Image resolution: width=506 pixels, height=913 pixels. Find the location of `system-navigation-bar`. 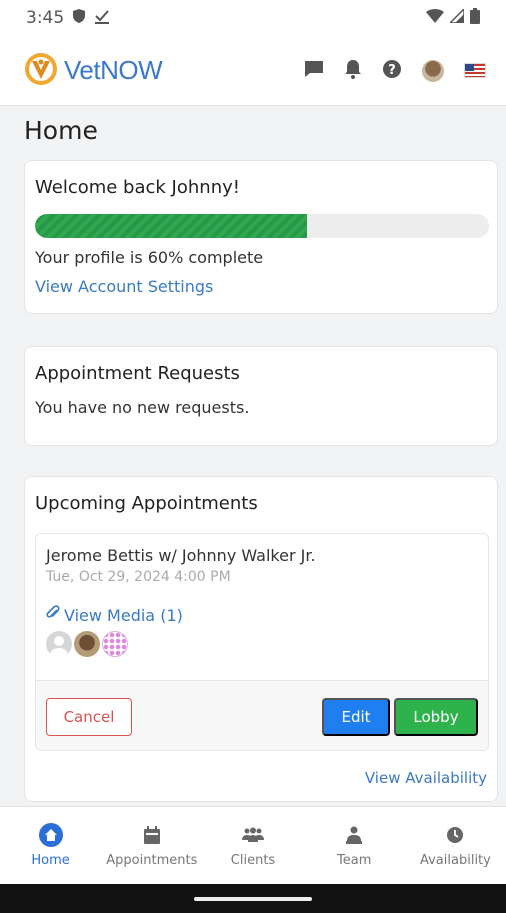

system-navigation-bar is located at coordinates (253, 898).